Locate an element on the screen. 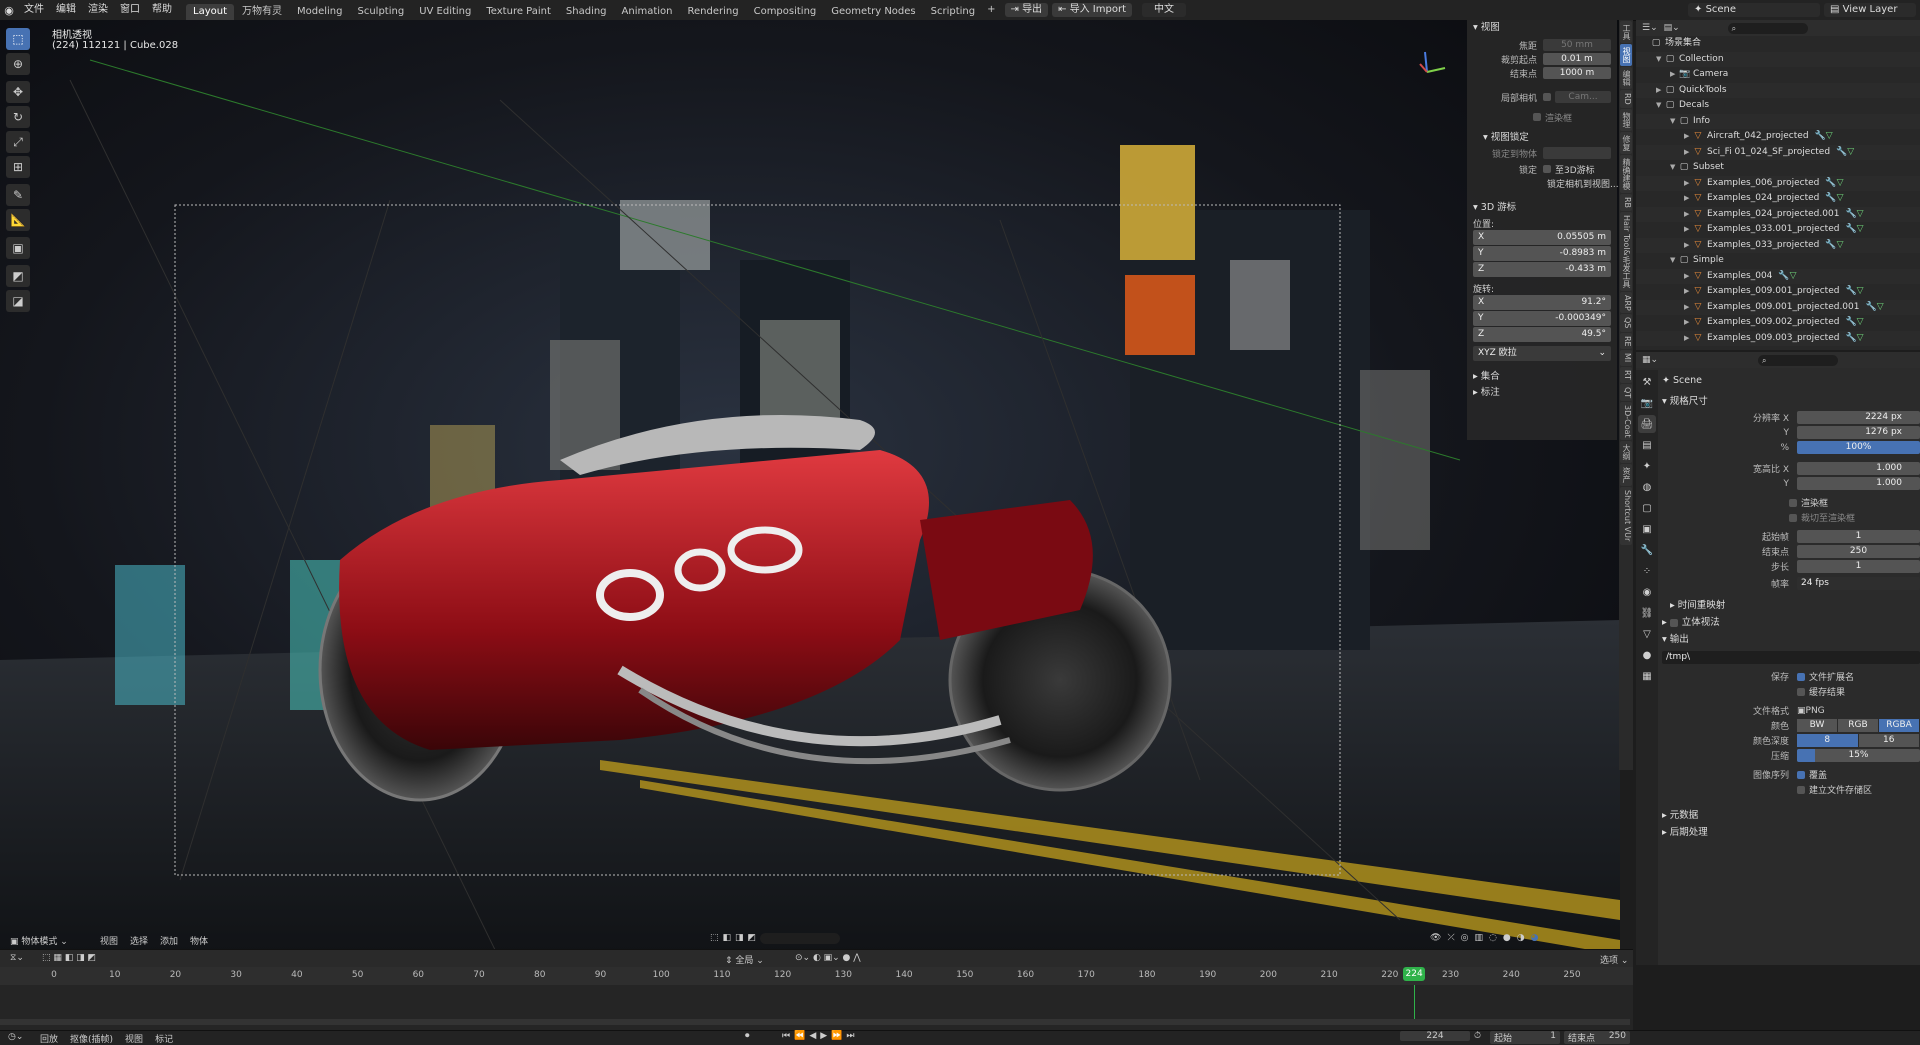  outliner-row: ▼ ▢ Collection is located at coordinates (1778, 59).